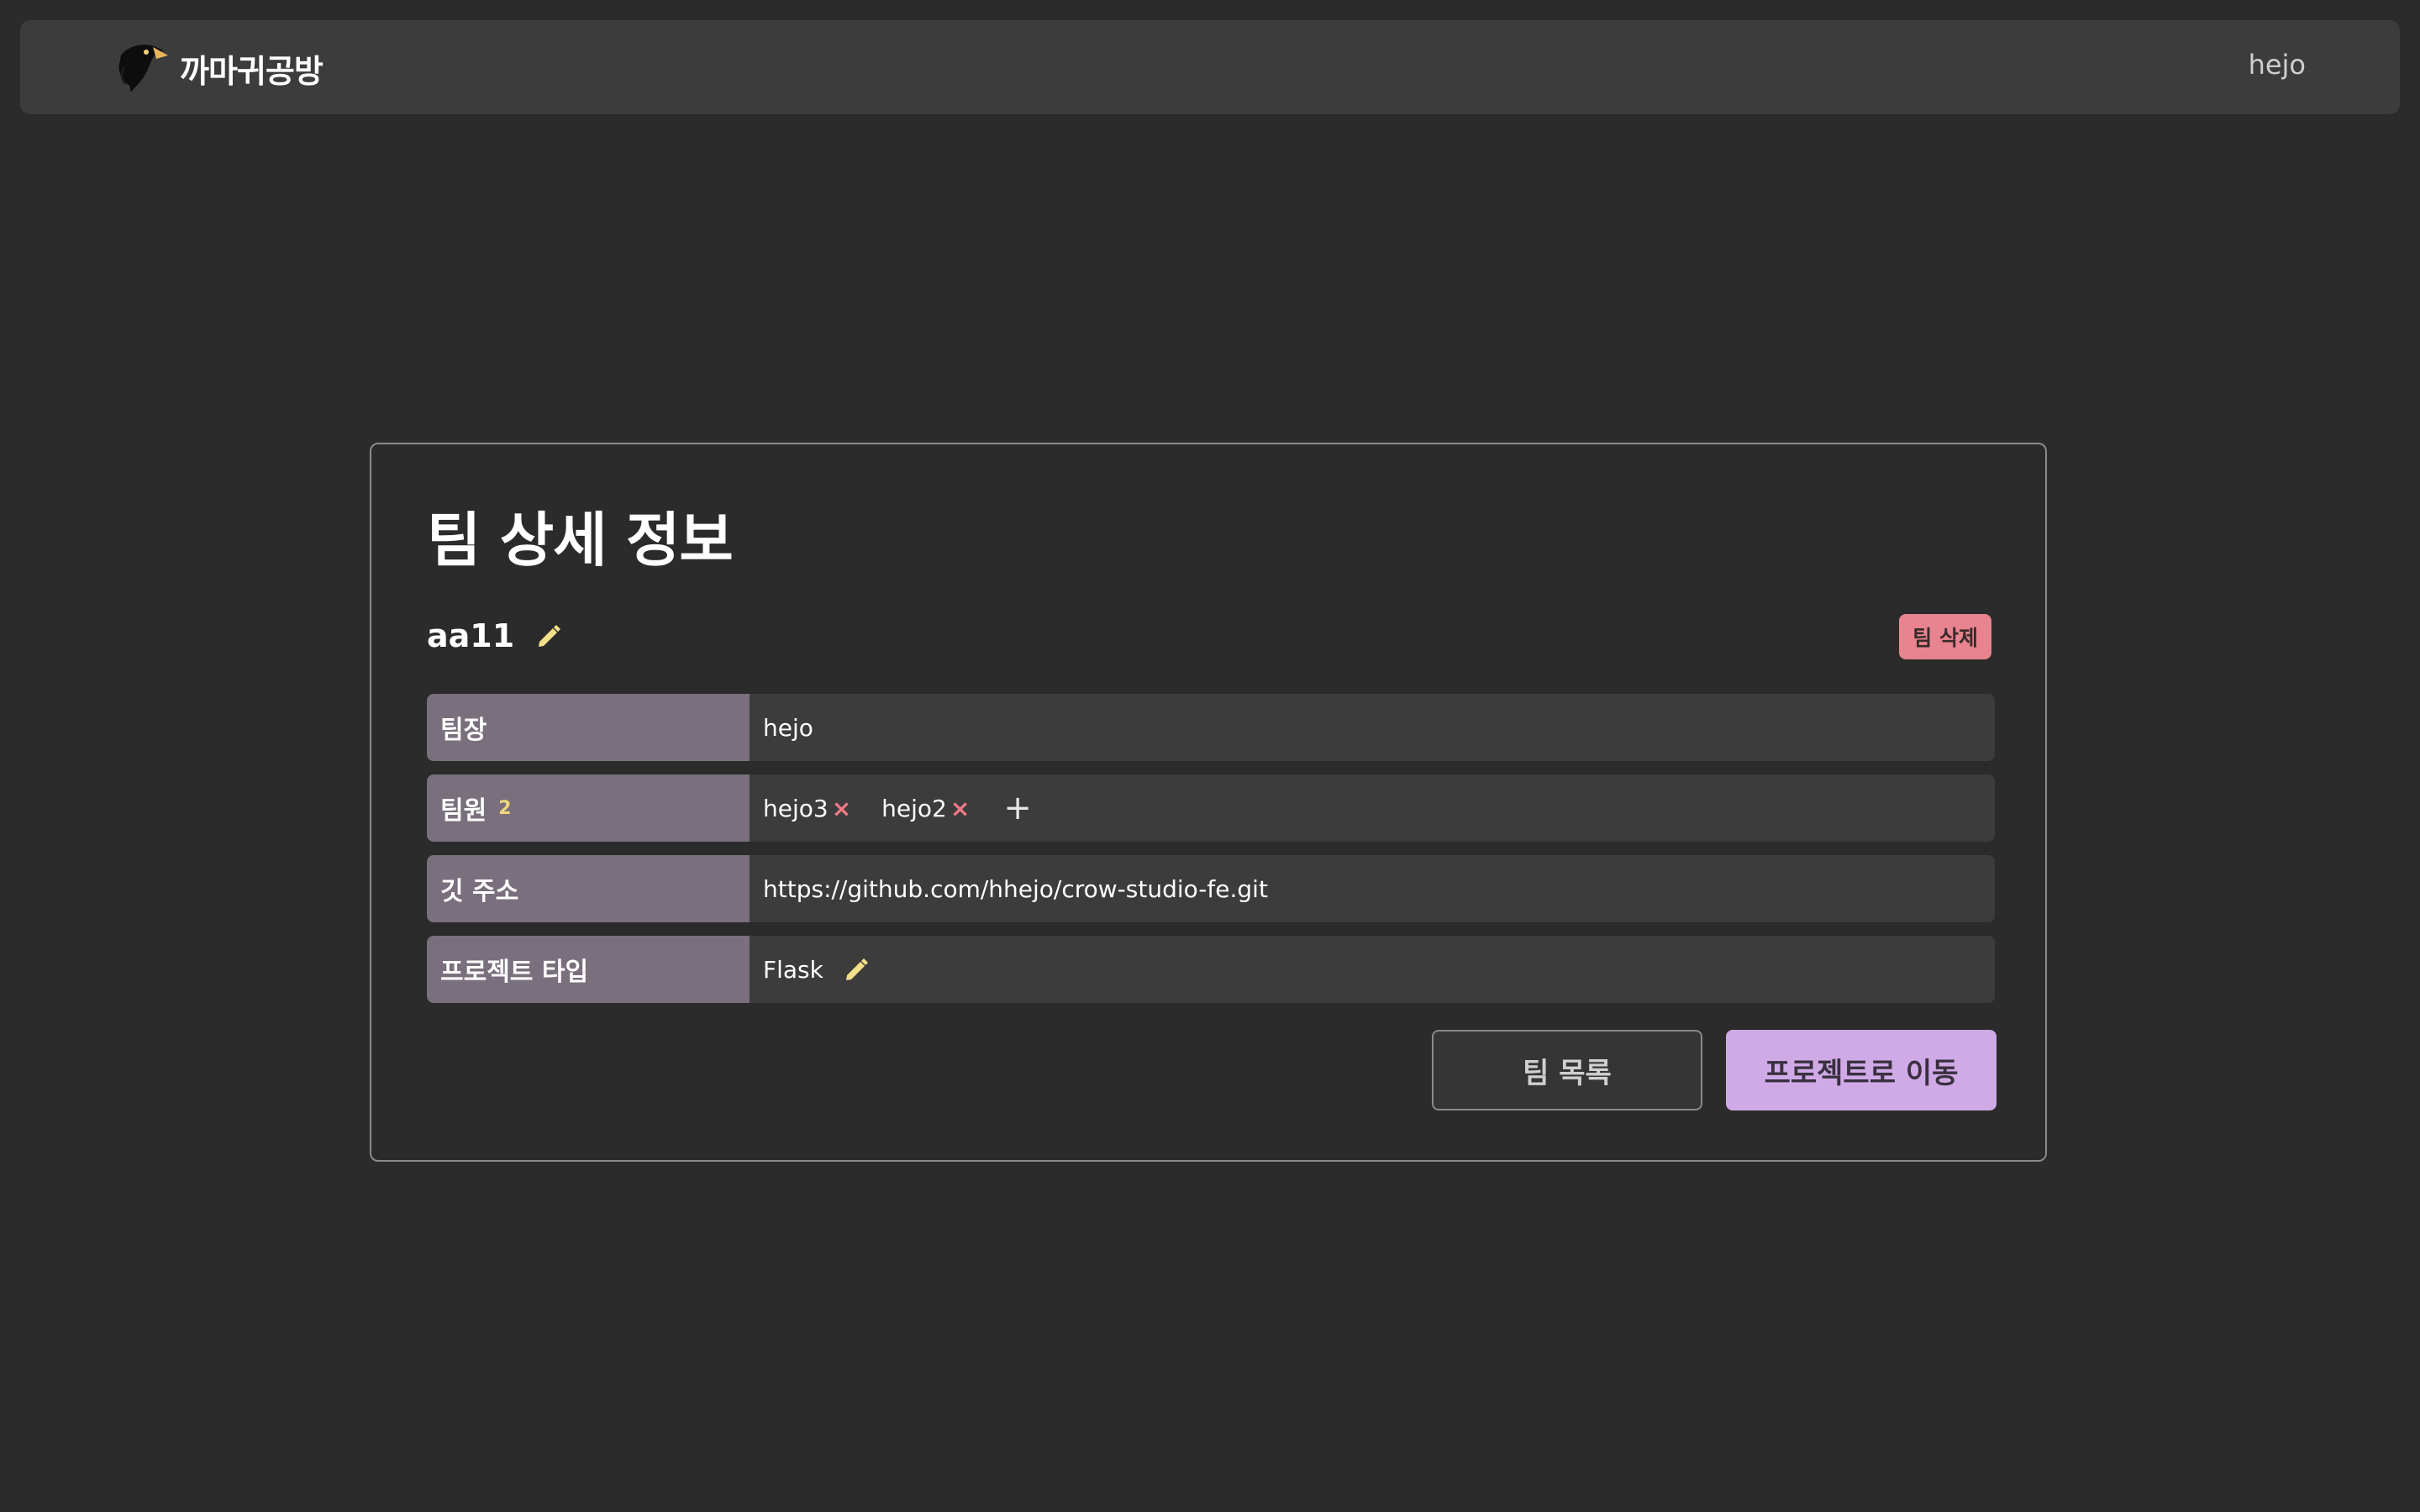 This screenshot has height=1512, width=2420. I want to click on leader-label-text: 팀장, so click(464, 730).